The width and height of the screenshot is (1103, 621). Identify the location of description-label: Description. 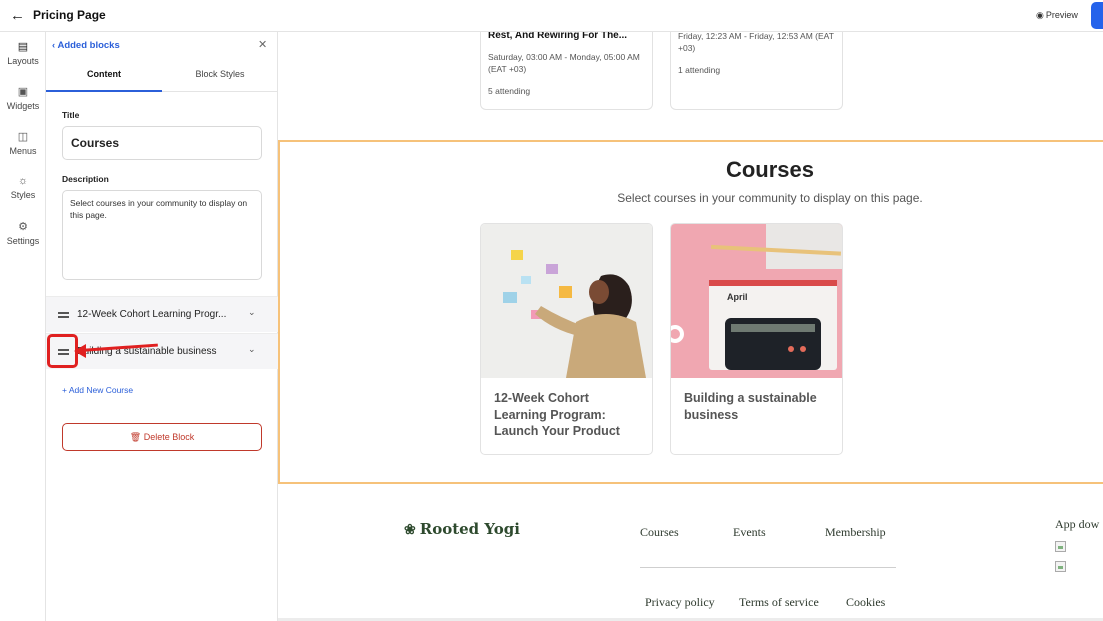
(85, 179).